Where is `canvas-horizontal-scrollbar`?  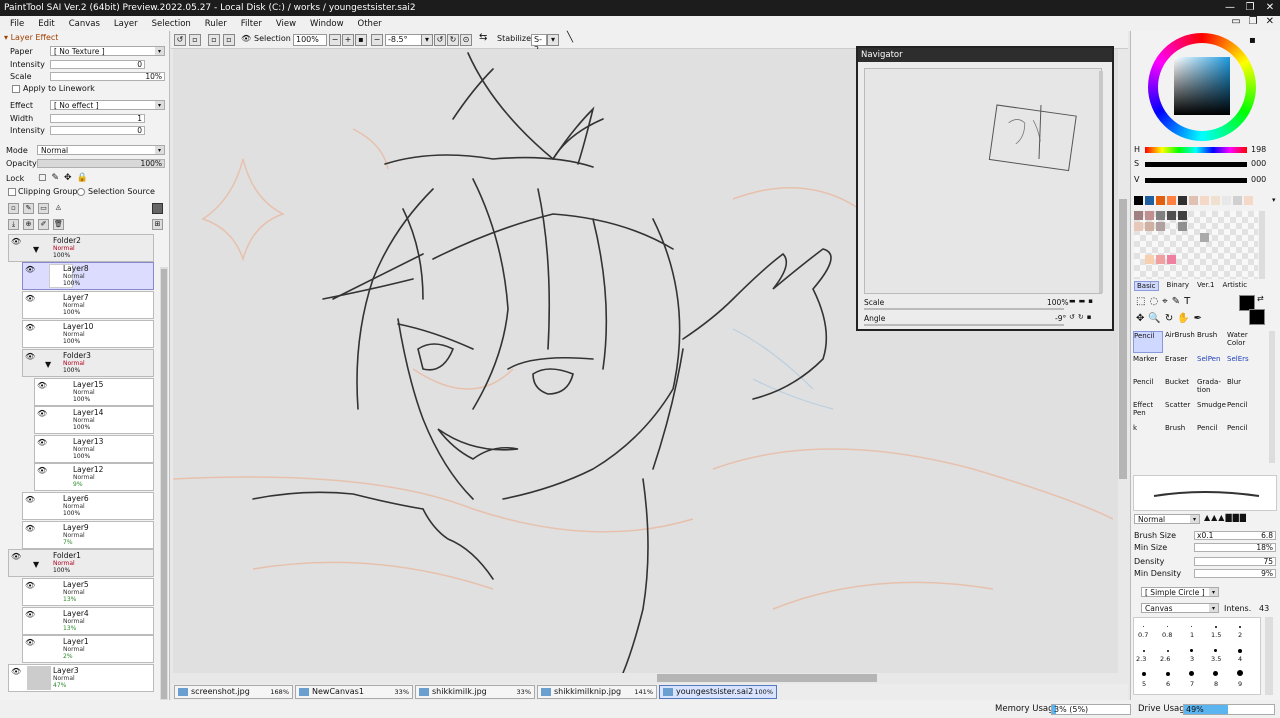
canvas-horizontal-scrollbar is located at coordinates (645, 678).